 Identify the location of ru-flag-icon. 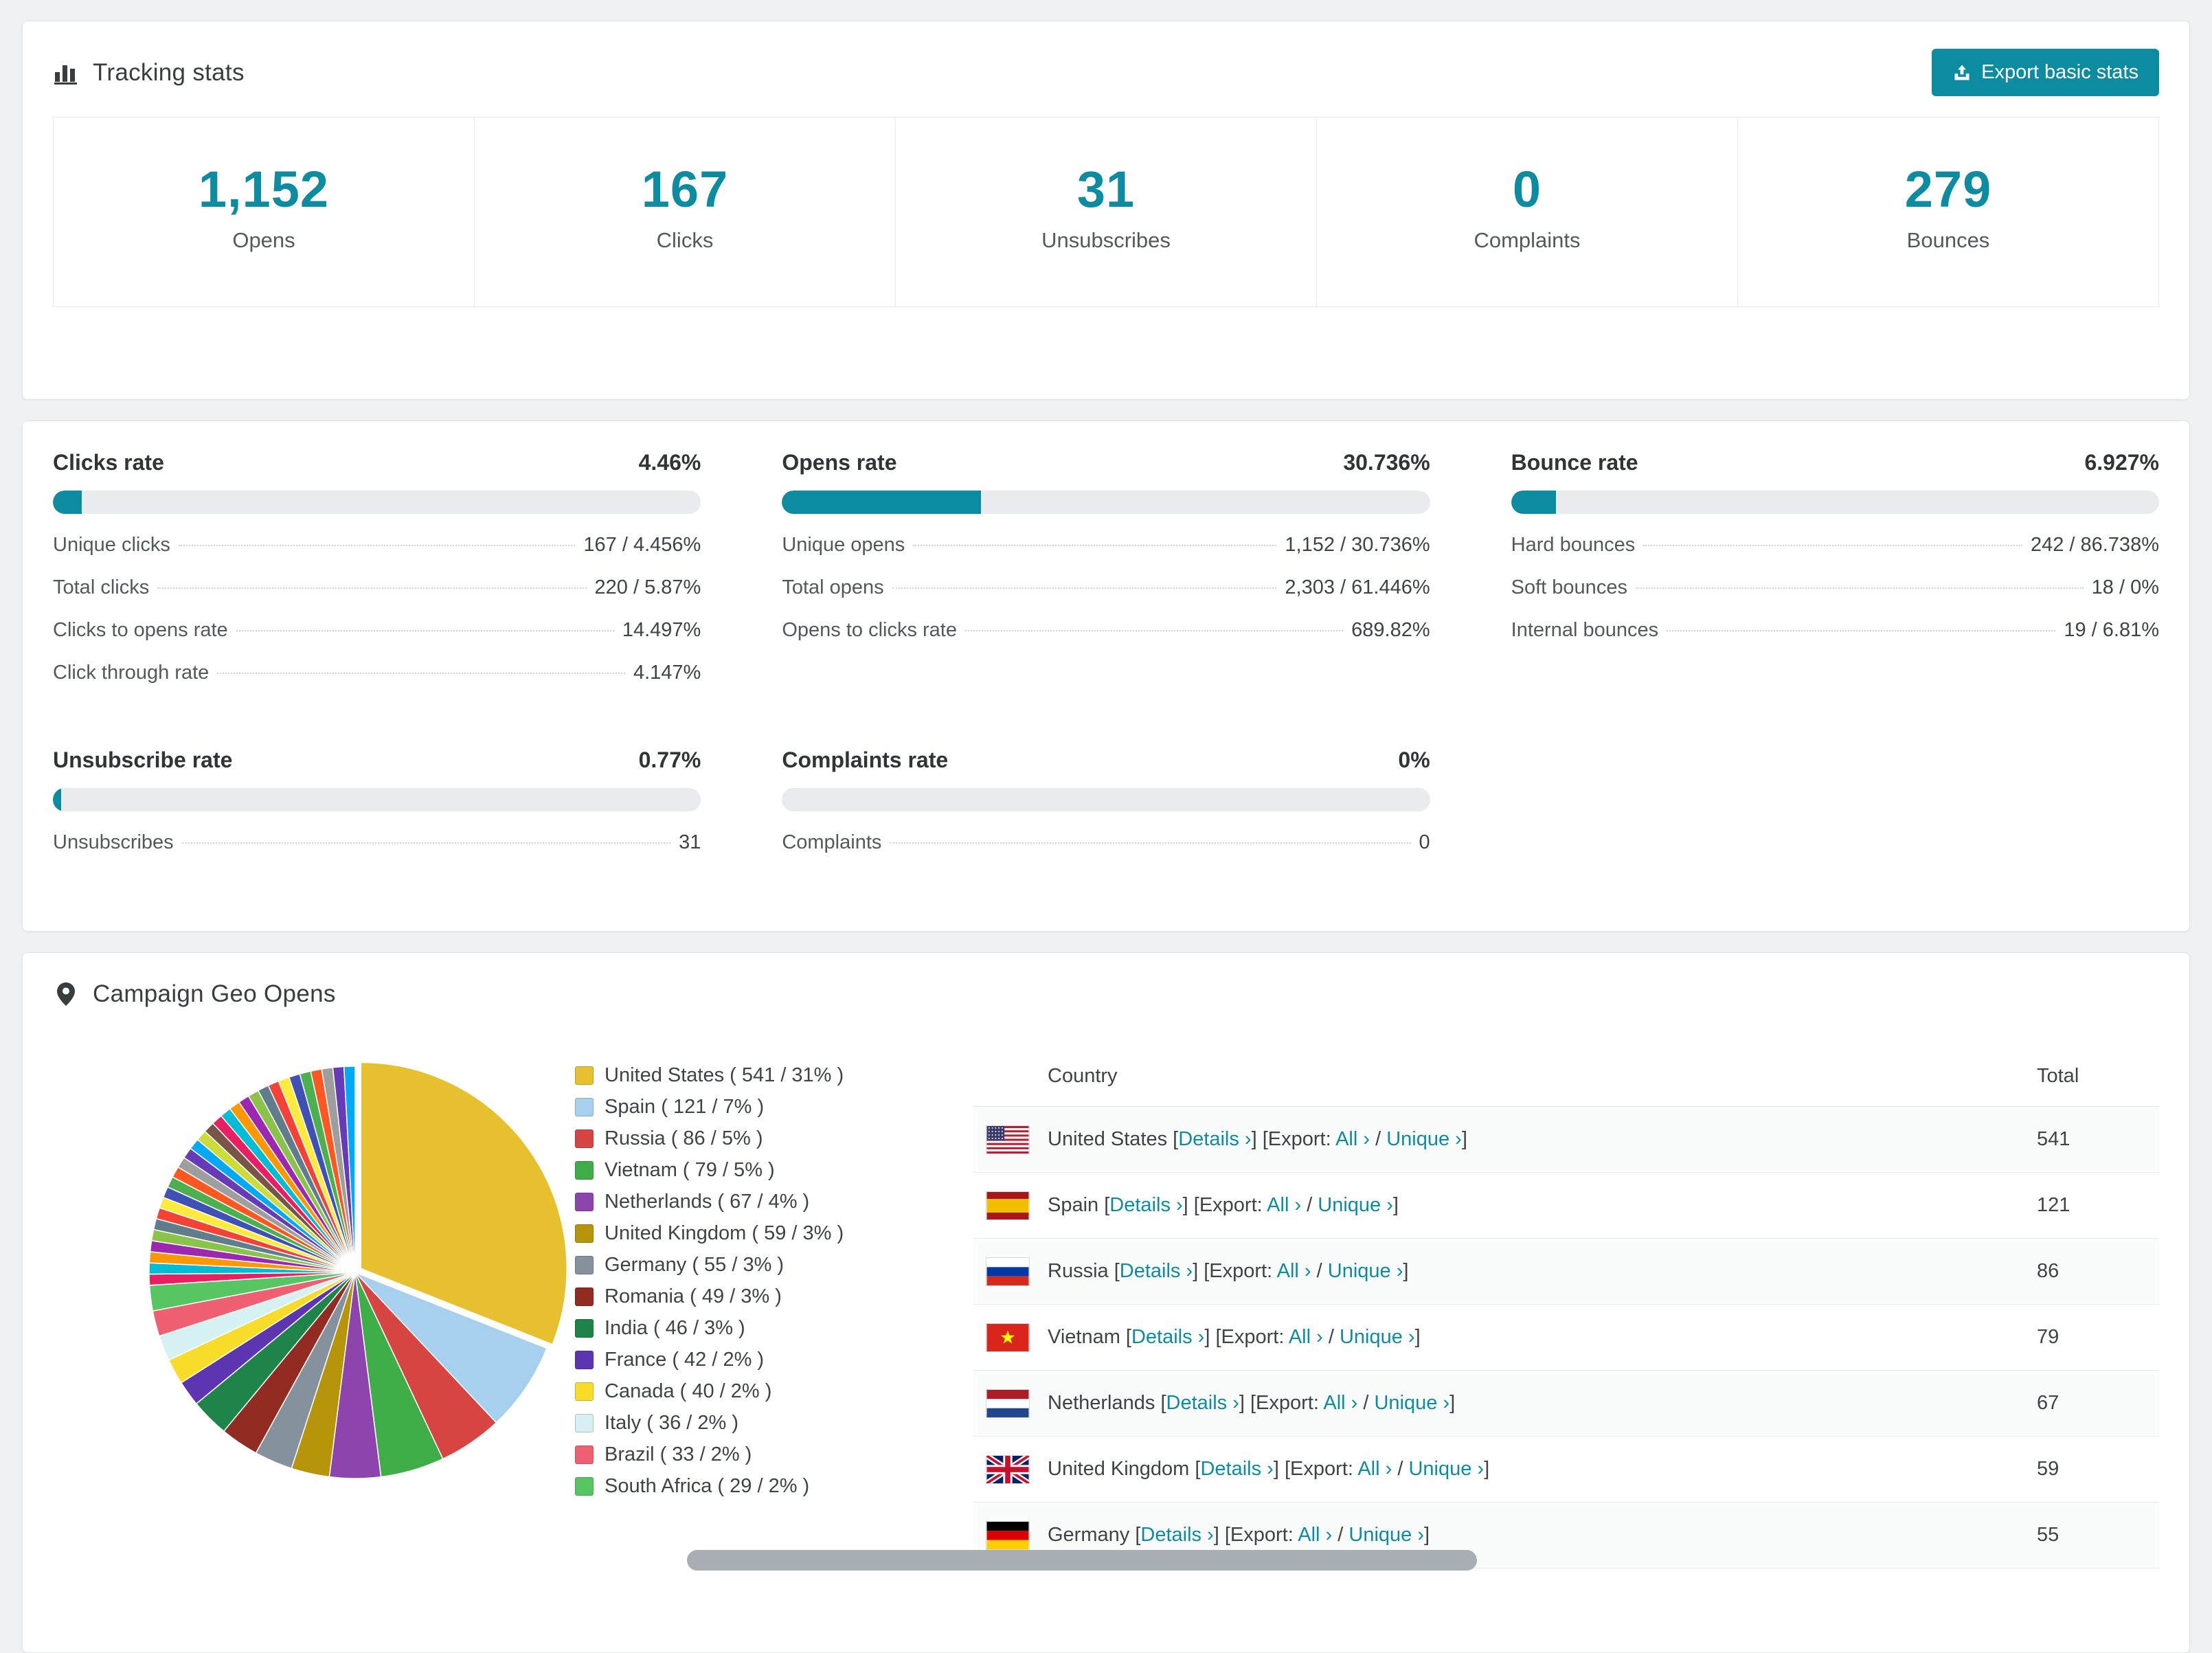
(1017, 1271).